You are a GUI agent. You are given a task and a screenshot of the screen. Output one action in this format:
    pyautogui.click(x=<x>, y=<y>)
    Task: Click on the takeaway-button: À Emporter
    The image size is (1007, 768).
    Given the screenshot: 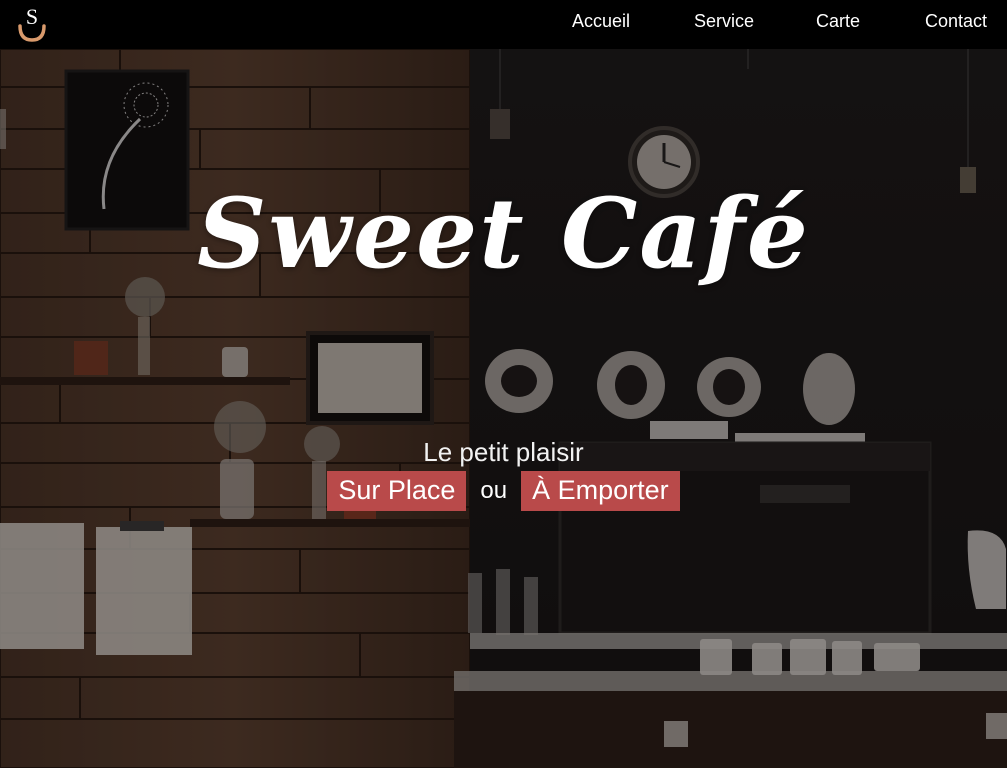 What is the action you would take?
    pyautogui.click(x=600, y=491)
    